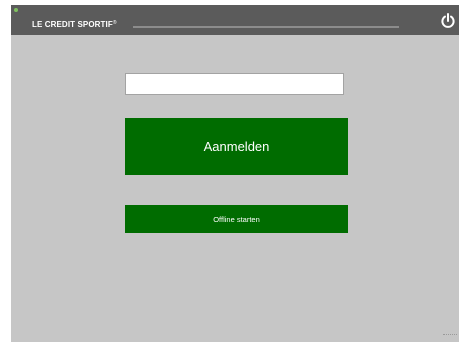  Describe the element at coordinates (266, 27) in the screenshot. I see `title-divider` at that location.